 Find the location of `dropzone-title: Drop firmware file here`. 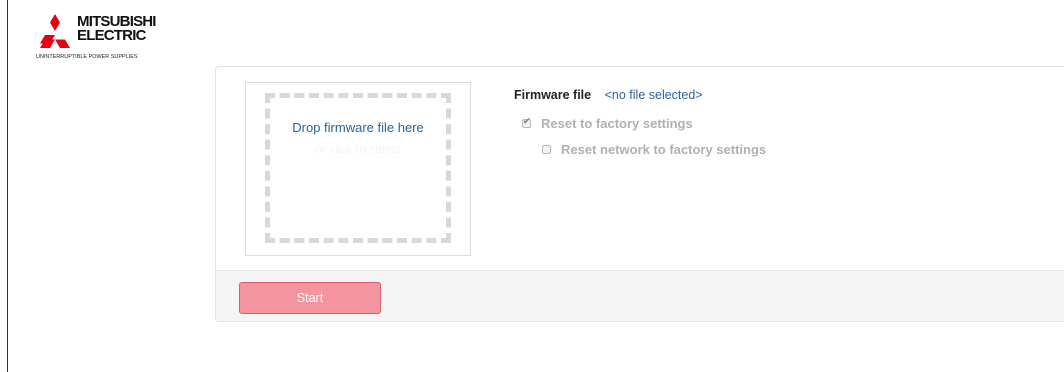

dropzone-title: Drop firmware file here is located at coordinates (358, 127).